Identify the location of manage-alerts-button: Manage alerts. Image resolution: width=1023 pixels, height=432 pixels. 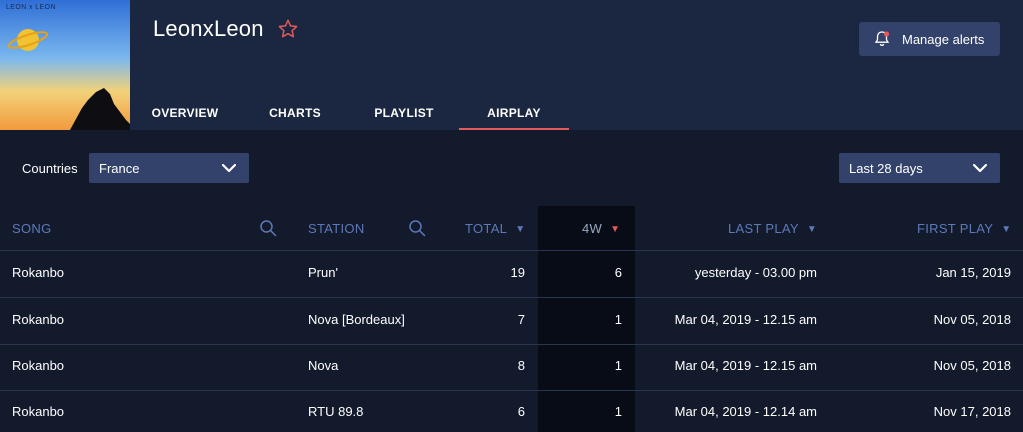
(929, 39).